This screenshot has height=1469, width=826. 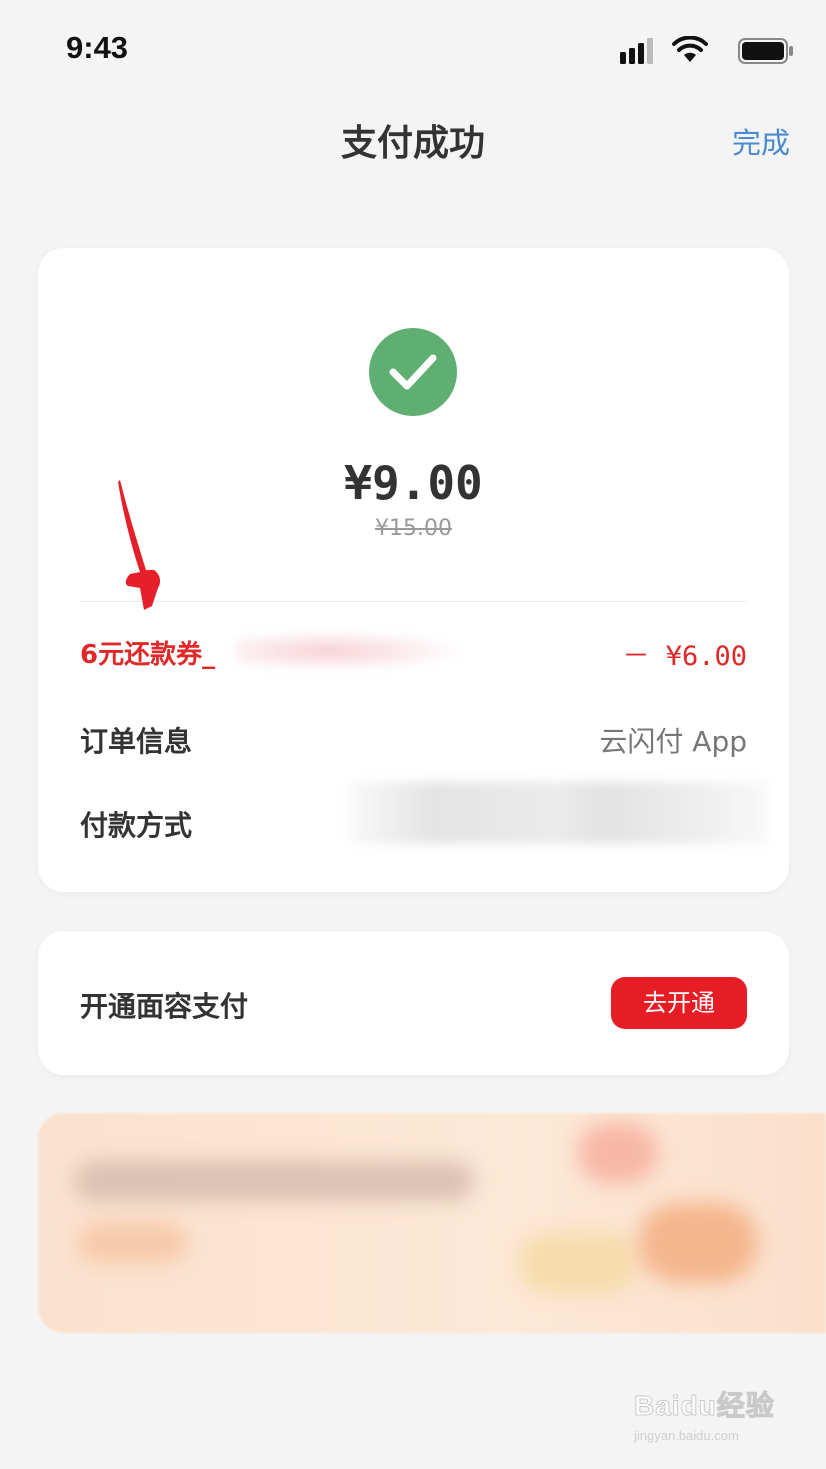 I want to click on payment-method-row: 付款方式, so click(x=424, y=814).